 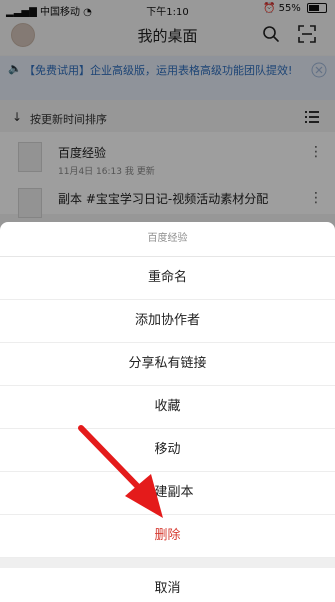 I want to click on watermark: Baidu经验, so click(x=292, y=588).